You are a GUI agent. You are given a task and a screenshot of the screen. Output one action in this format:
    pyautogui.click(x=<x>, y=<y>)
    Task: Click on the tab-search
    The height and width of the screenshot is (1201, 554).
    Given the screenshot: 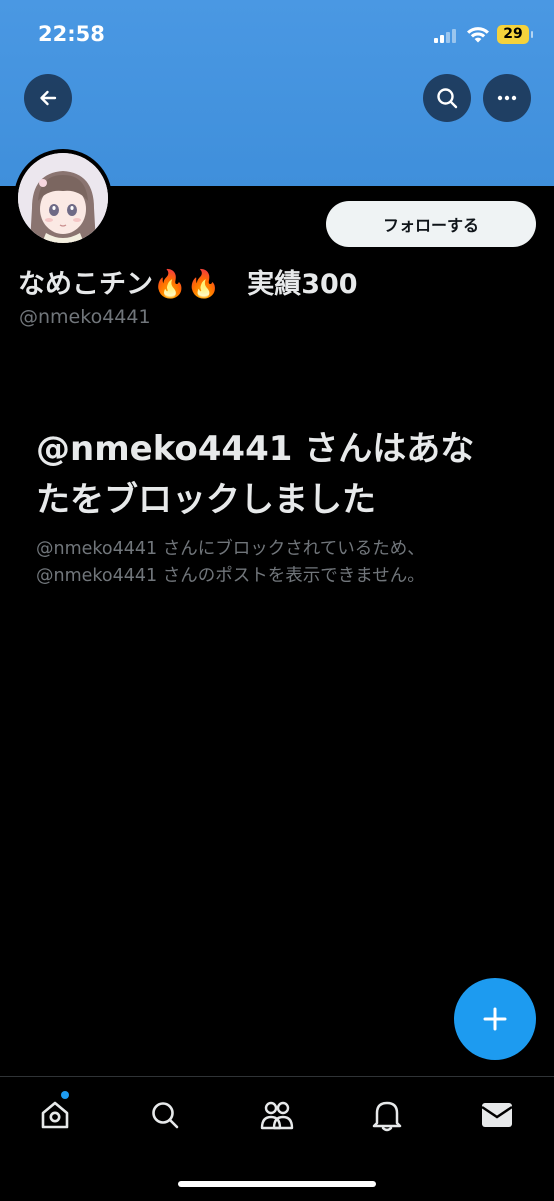 What is the action you would take?
    pyautogui.click(x=165, y=1115)
    